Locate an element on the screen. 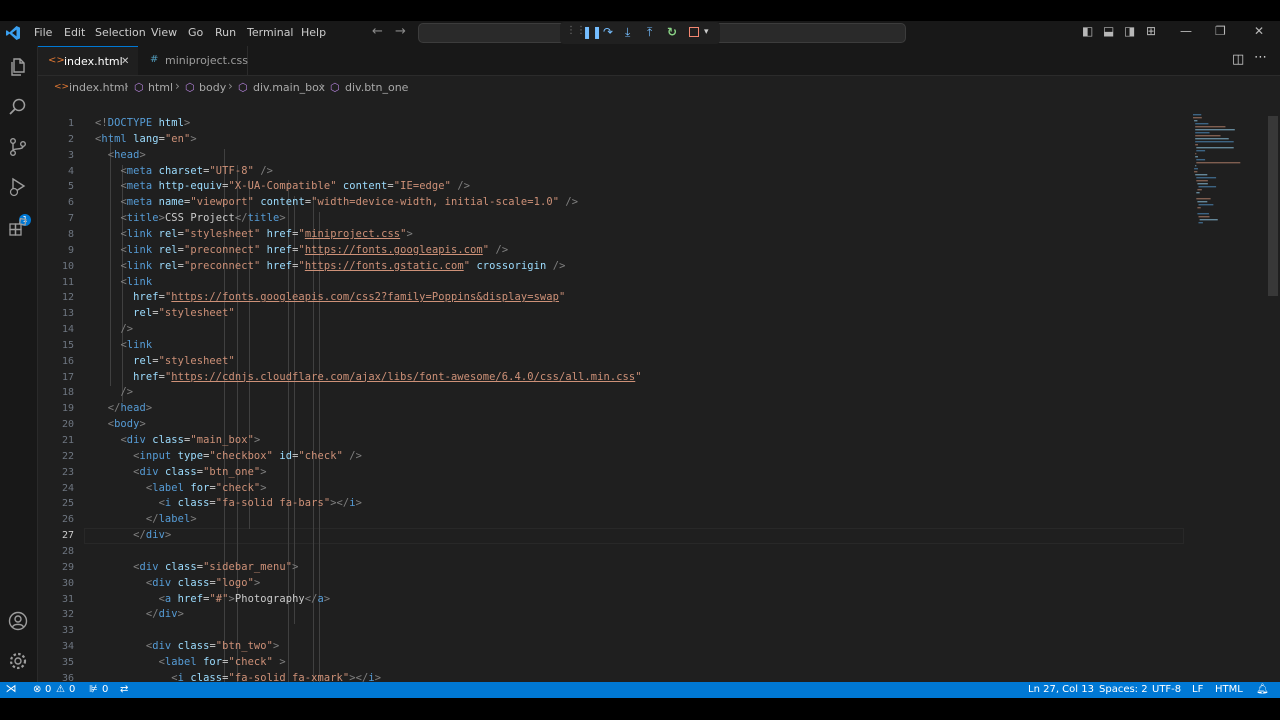 Image resolution: width=1280 pixels, height=720 pixels. warning-count: 0 is located at coordinates (72, 689).